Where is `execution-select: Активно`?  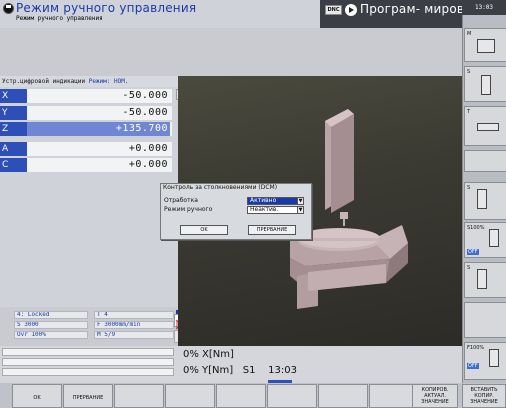
execution-select: Активно is located at coordinates (272, 201).